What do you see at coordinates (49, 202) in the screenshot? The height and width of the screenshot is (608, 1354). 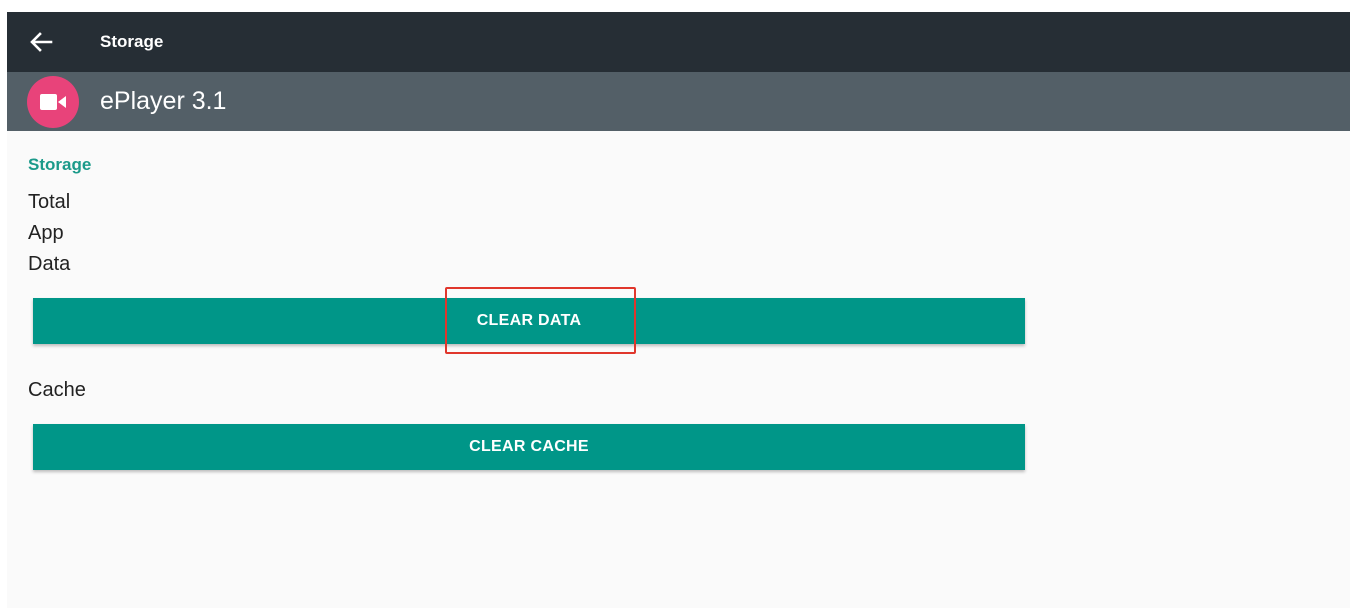 I see `total-label: Total` at bounding box center [49, 202].